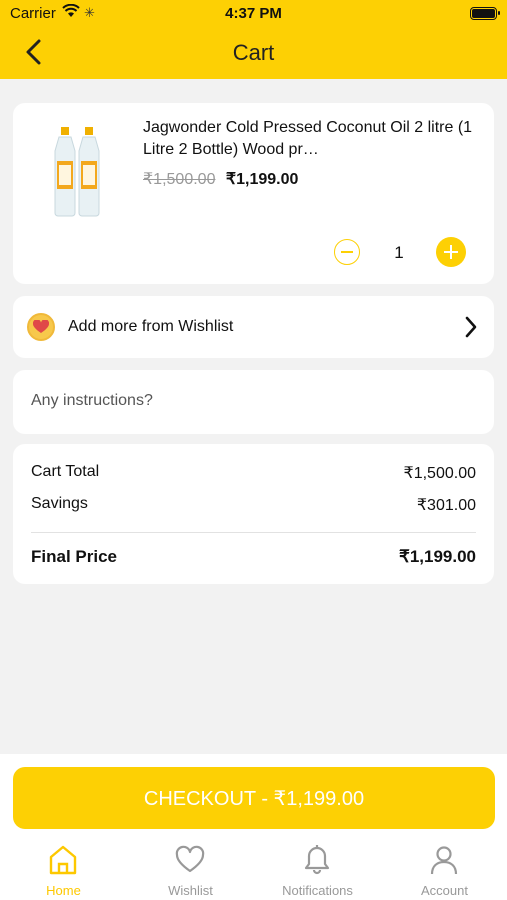 This screenshot has height=900, width=507. I want to click on tab-notifications-label: Notifications, so click(317, 890).